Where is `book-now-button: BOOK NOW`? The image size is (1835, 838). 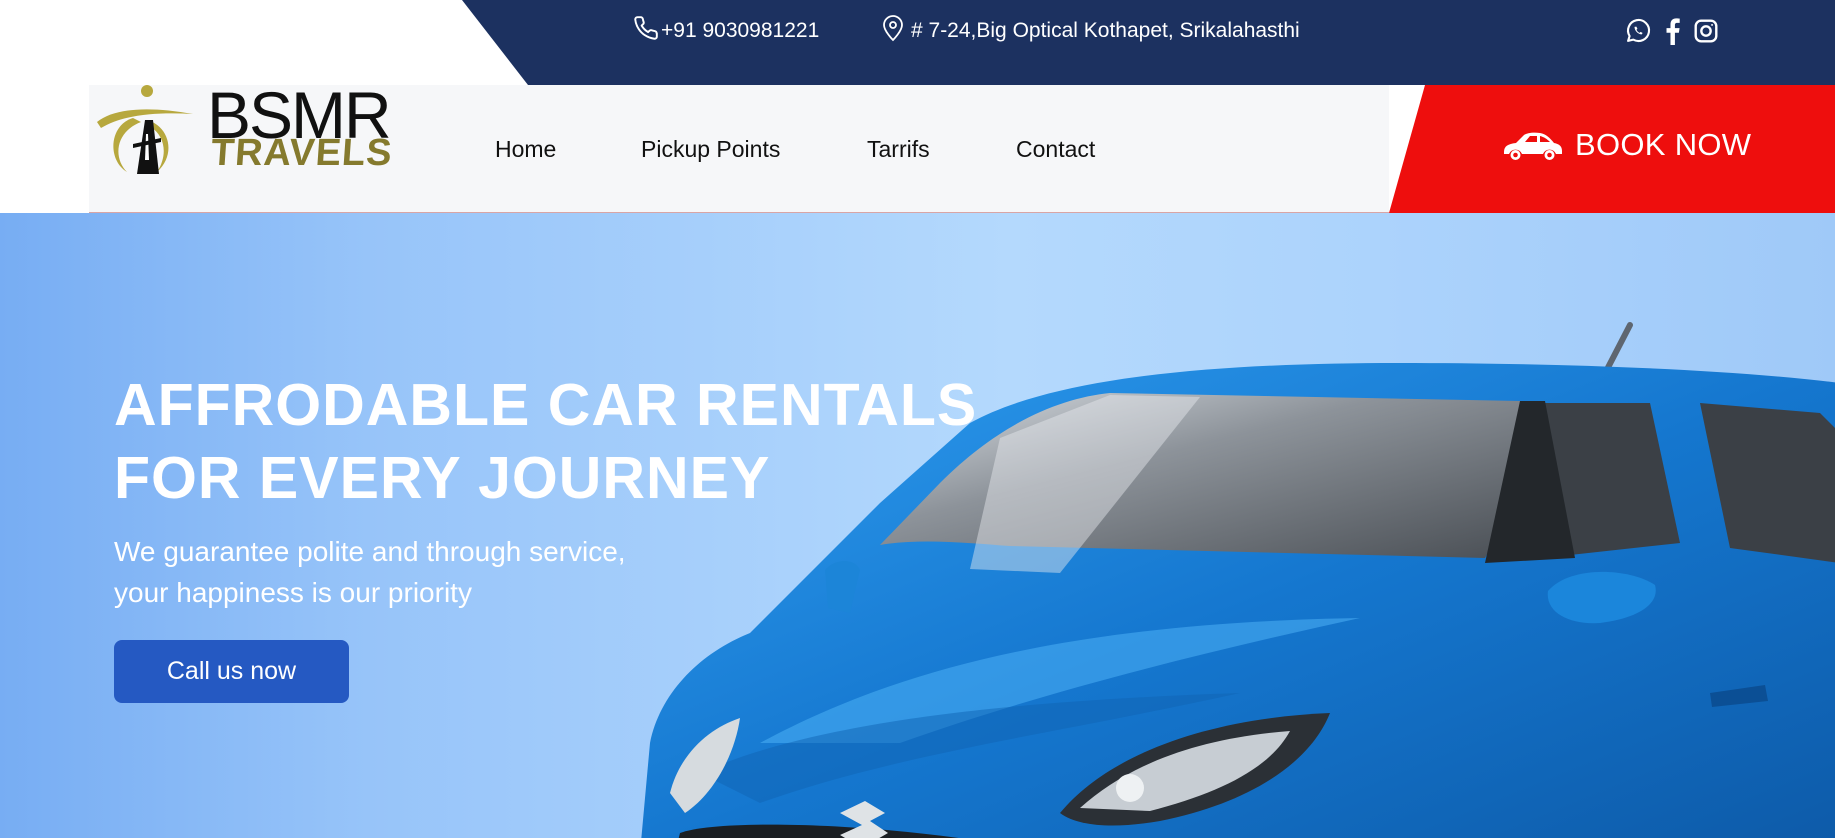
book-now-button: BOOK NOW is located at coordinates (1612, 149).